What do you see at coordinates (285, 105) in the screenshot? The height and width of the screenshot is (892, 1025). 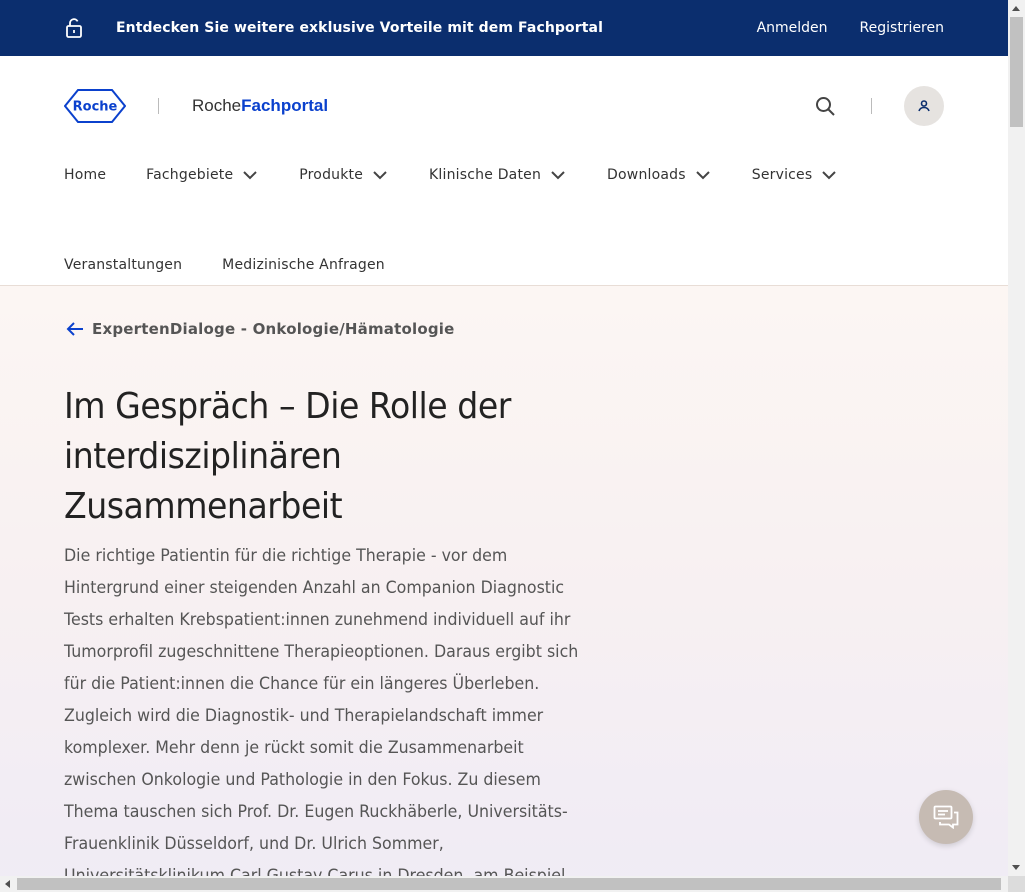 I see `portal-brand: Fachportal` at bounding box center [285, 105].